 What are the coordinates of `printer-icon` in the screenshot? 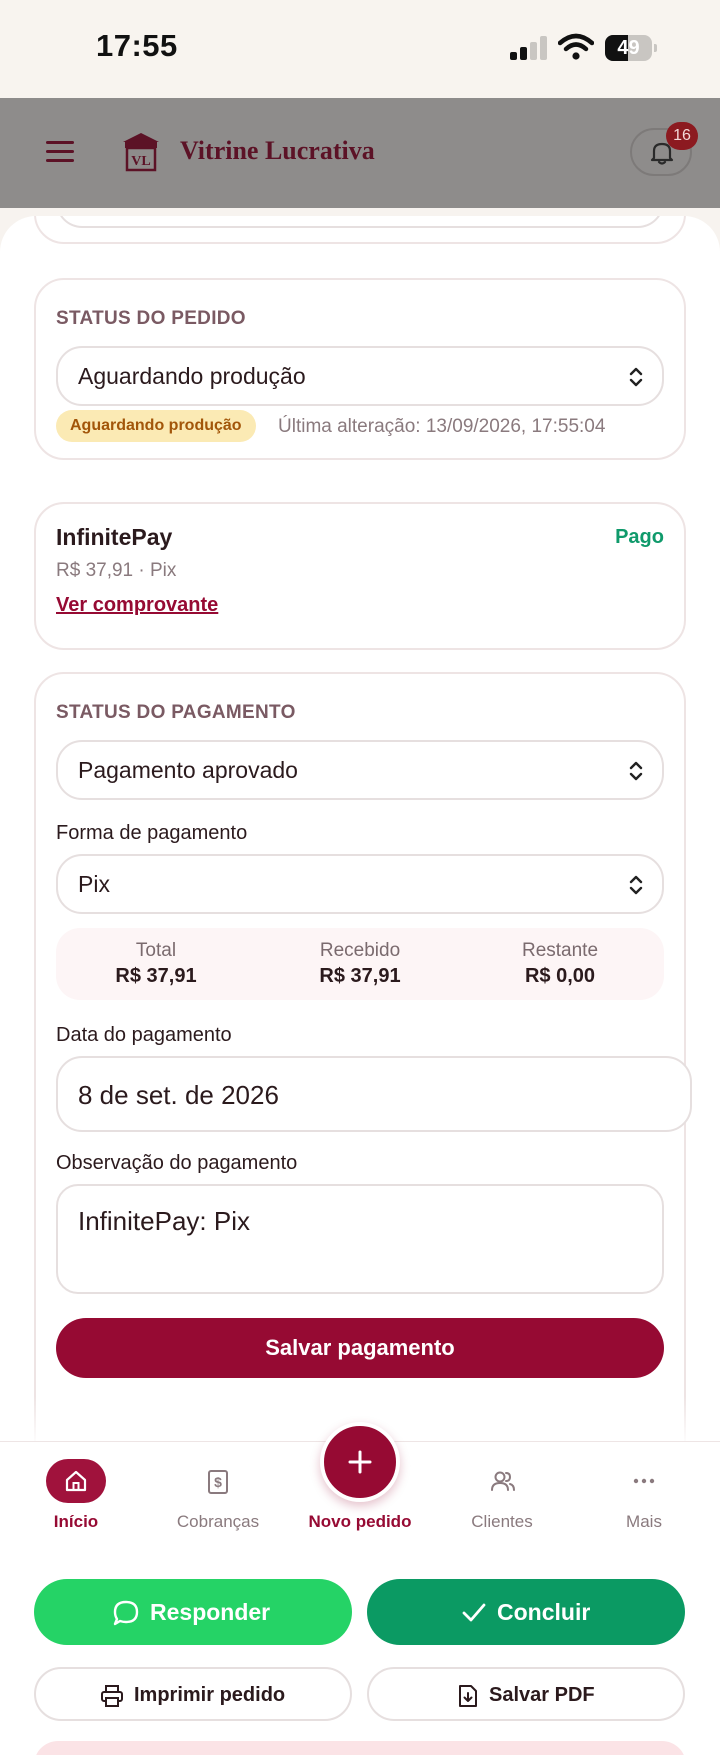 It's located at (112, 1696).